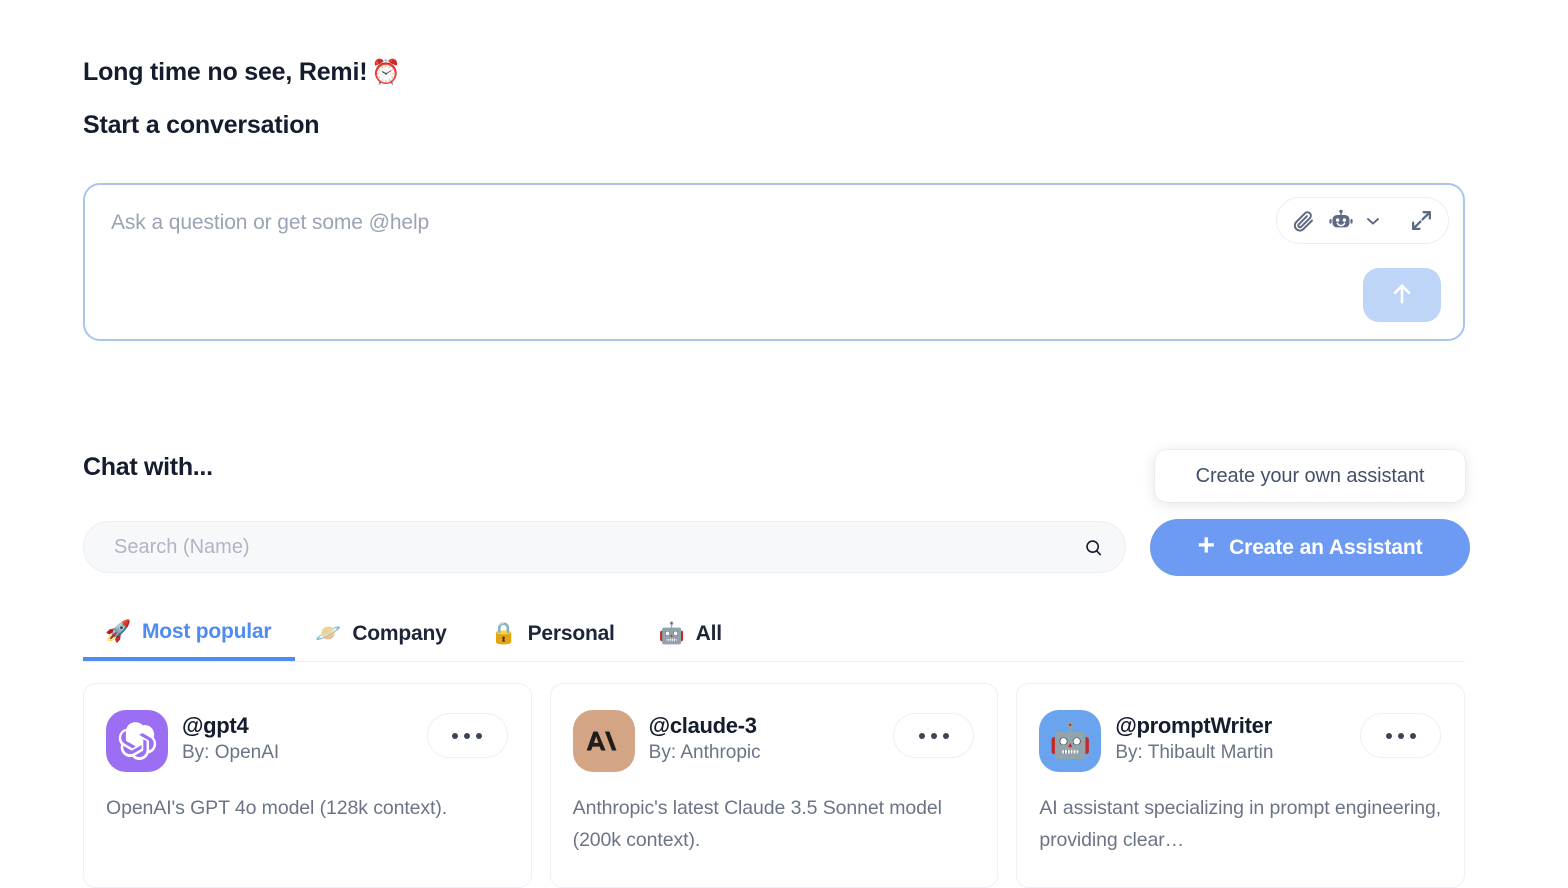 This screenshot has width=1568, height=888. What do you see at coordinates (1373, 221) in the screenshot?
I see `chevron-down-icon` at bounding box center [1373, 221].